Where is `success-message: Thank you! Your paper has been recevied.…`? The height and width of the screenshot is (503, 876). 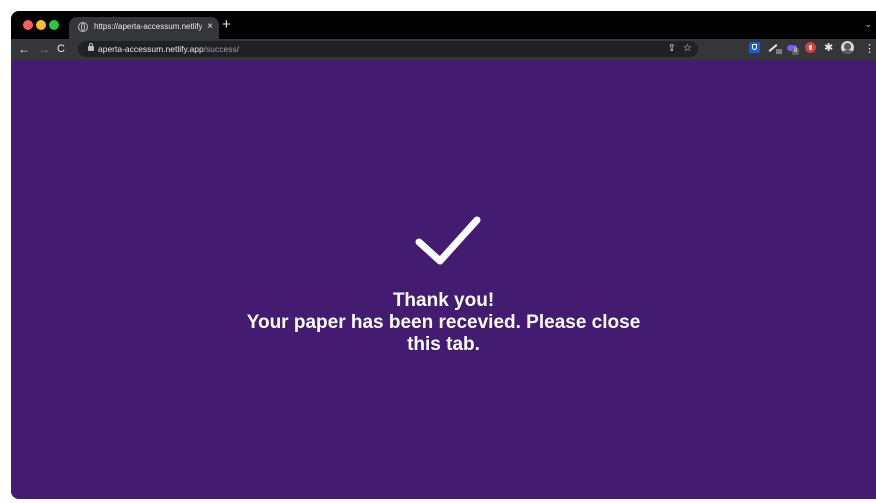
success-message: Thank you! Your paper has been recevied.… is located at coordinates (443, 323).